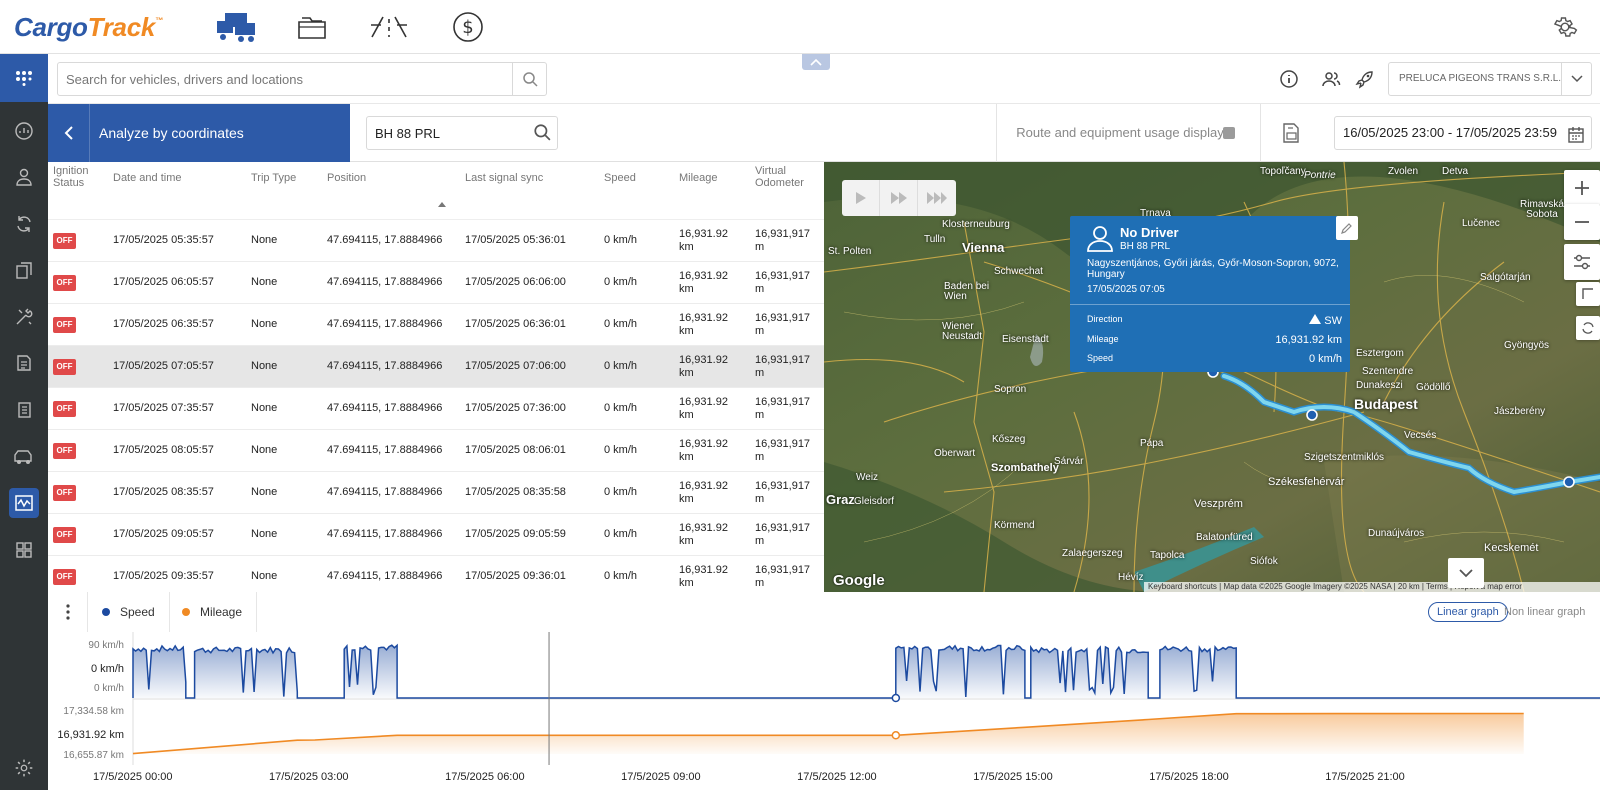  What do you see at coordinates (346, 178) in the screenshot?
I see `col-position: Position` at bounding box center [346, 178].